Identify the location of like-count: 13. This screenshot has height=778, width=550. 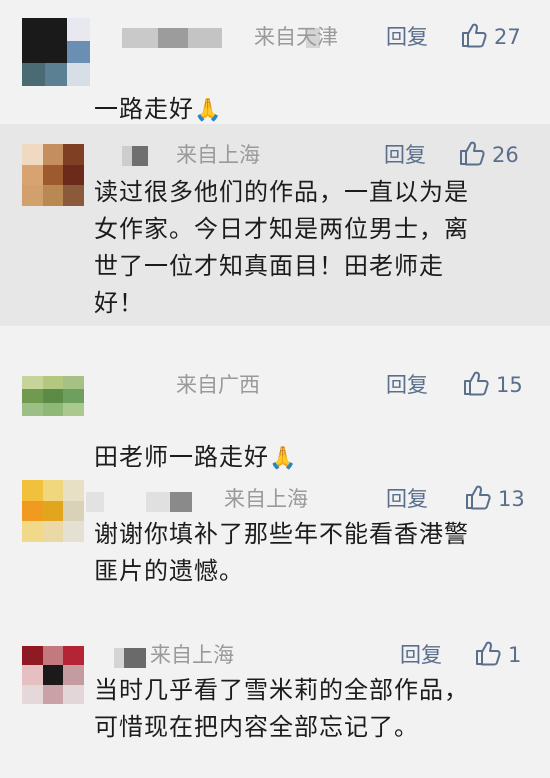
(511, 499).